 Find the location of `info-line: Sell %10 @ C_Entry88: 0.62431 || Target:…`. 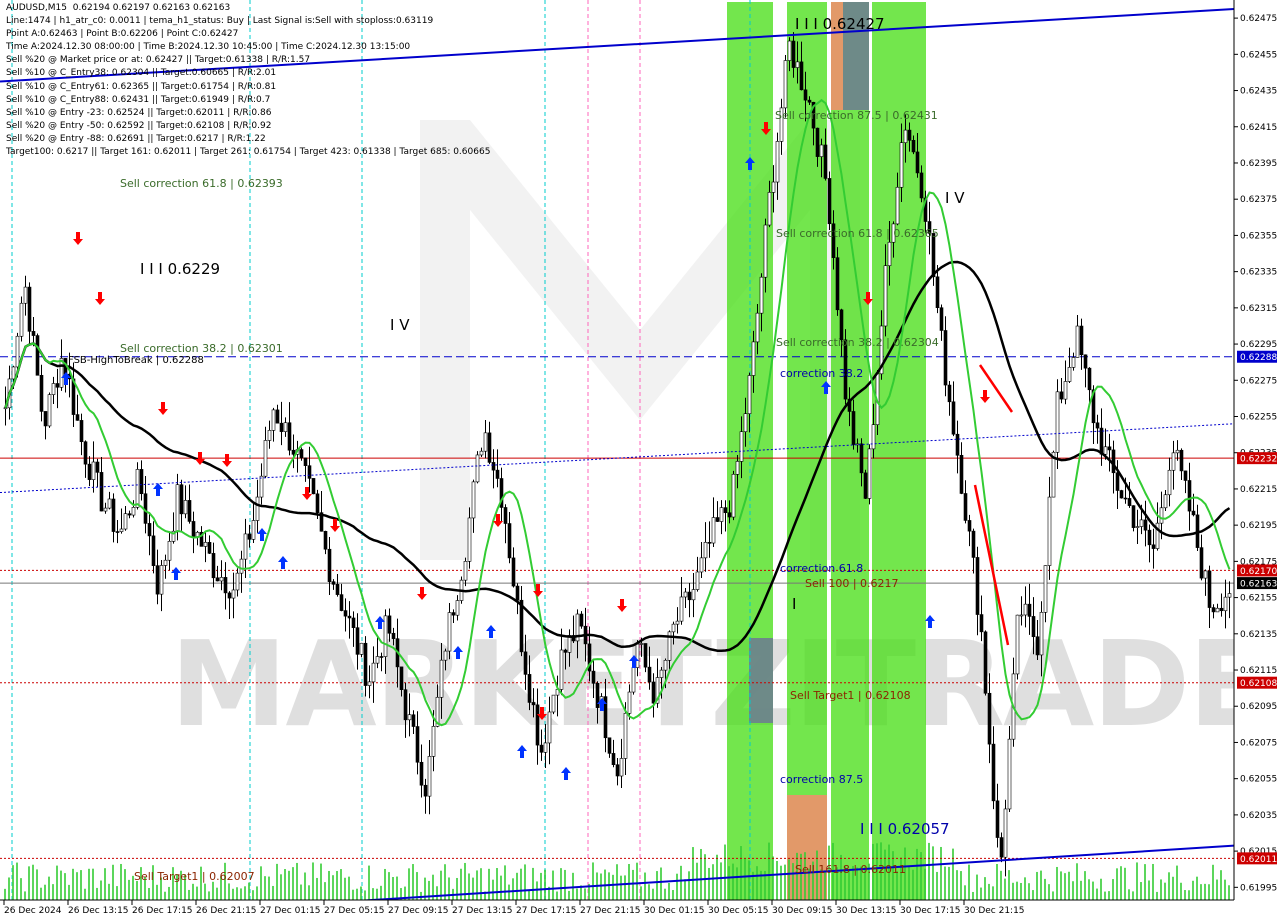

info-line: Sell %10 @ C_Entry88: 0.62431 || Target:… is located at coordinates (138, 99).